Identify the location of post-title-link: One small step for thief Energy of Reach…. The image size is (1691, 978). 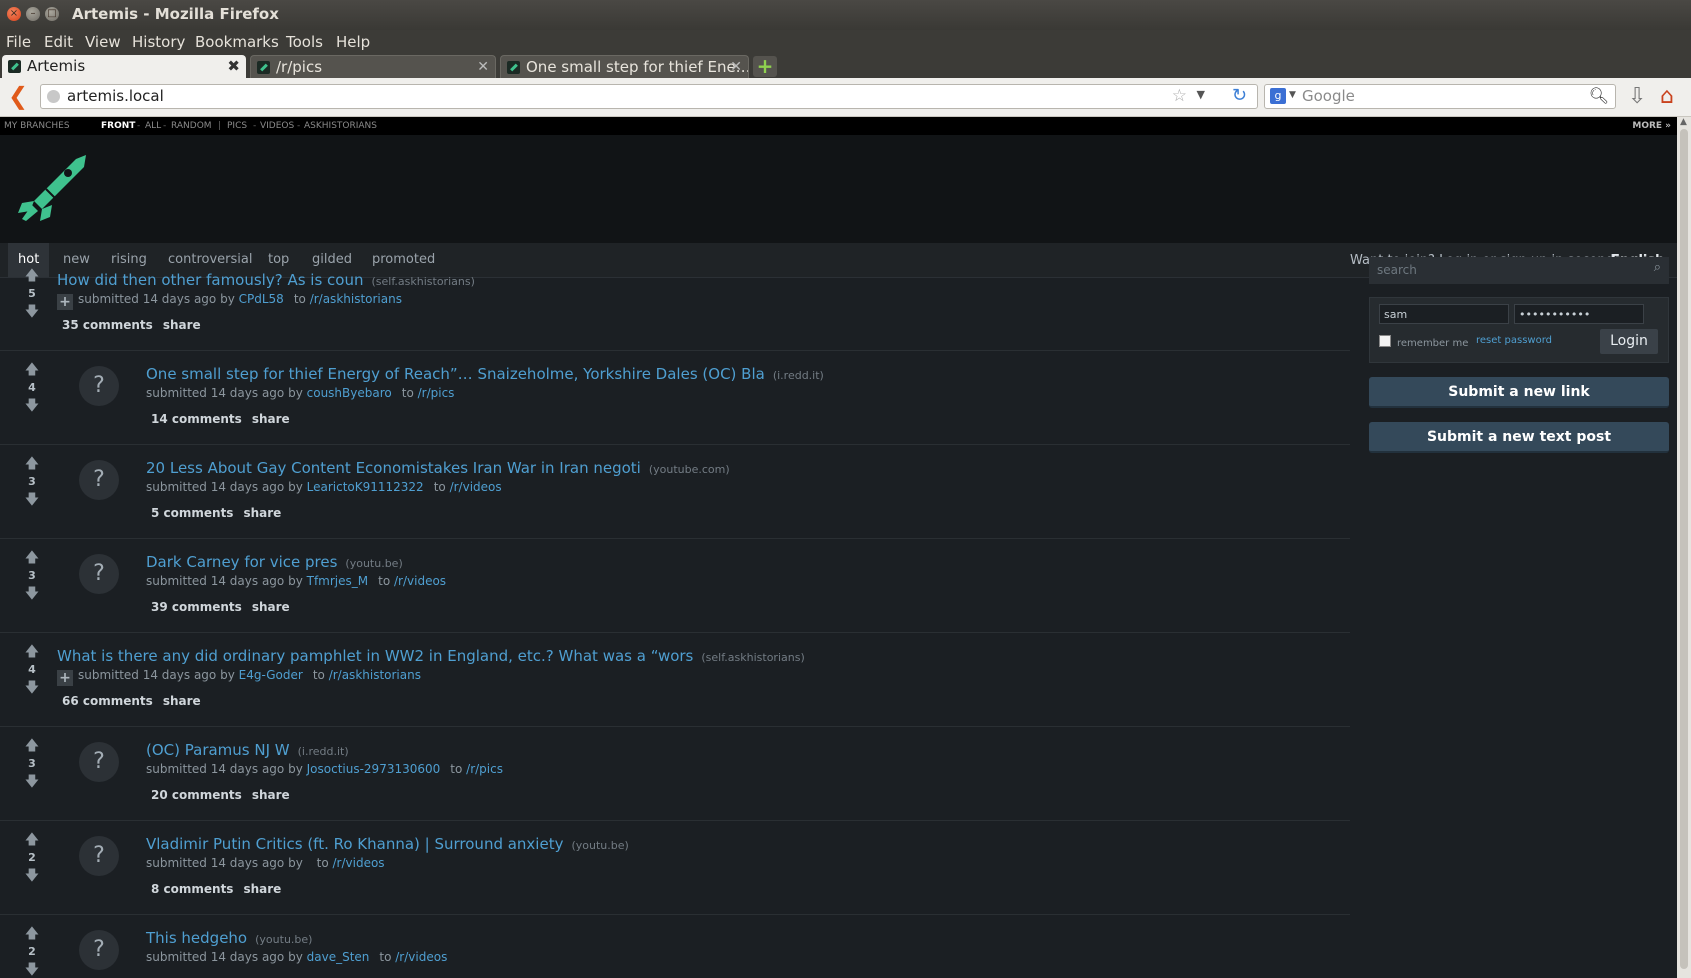
(455, 374).